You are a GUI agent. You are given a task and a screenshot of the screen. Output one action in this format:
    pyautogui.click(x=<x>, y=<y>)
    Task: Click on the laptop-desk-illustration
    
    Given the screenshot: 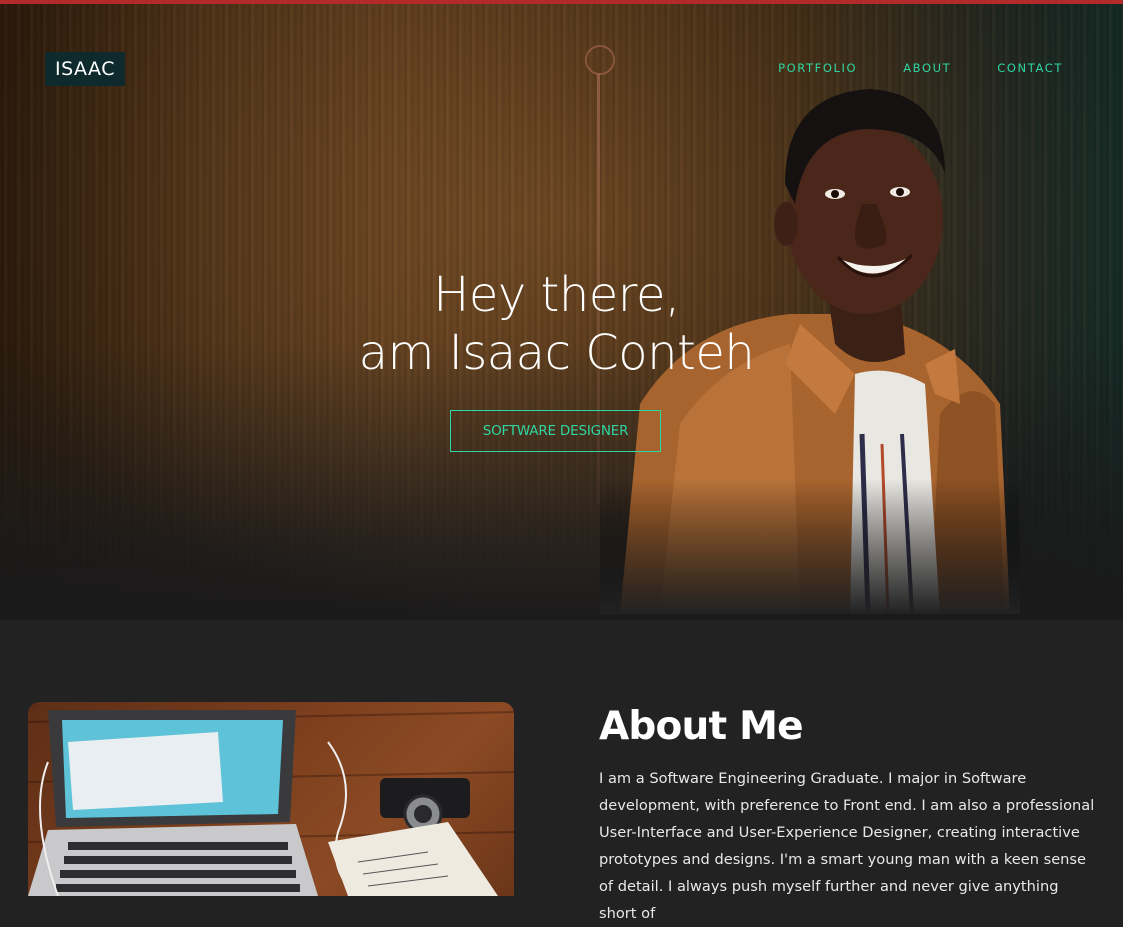 What is the action you would take?
    pyautogui.click(x=271, y=803)
    